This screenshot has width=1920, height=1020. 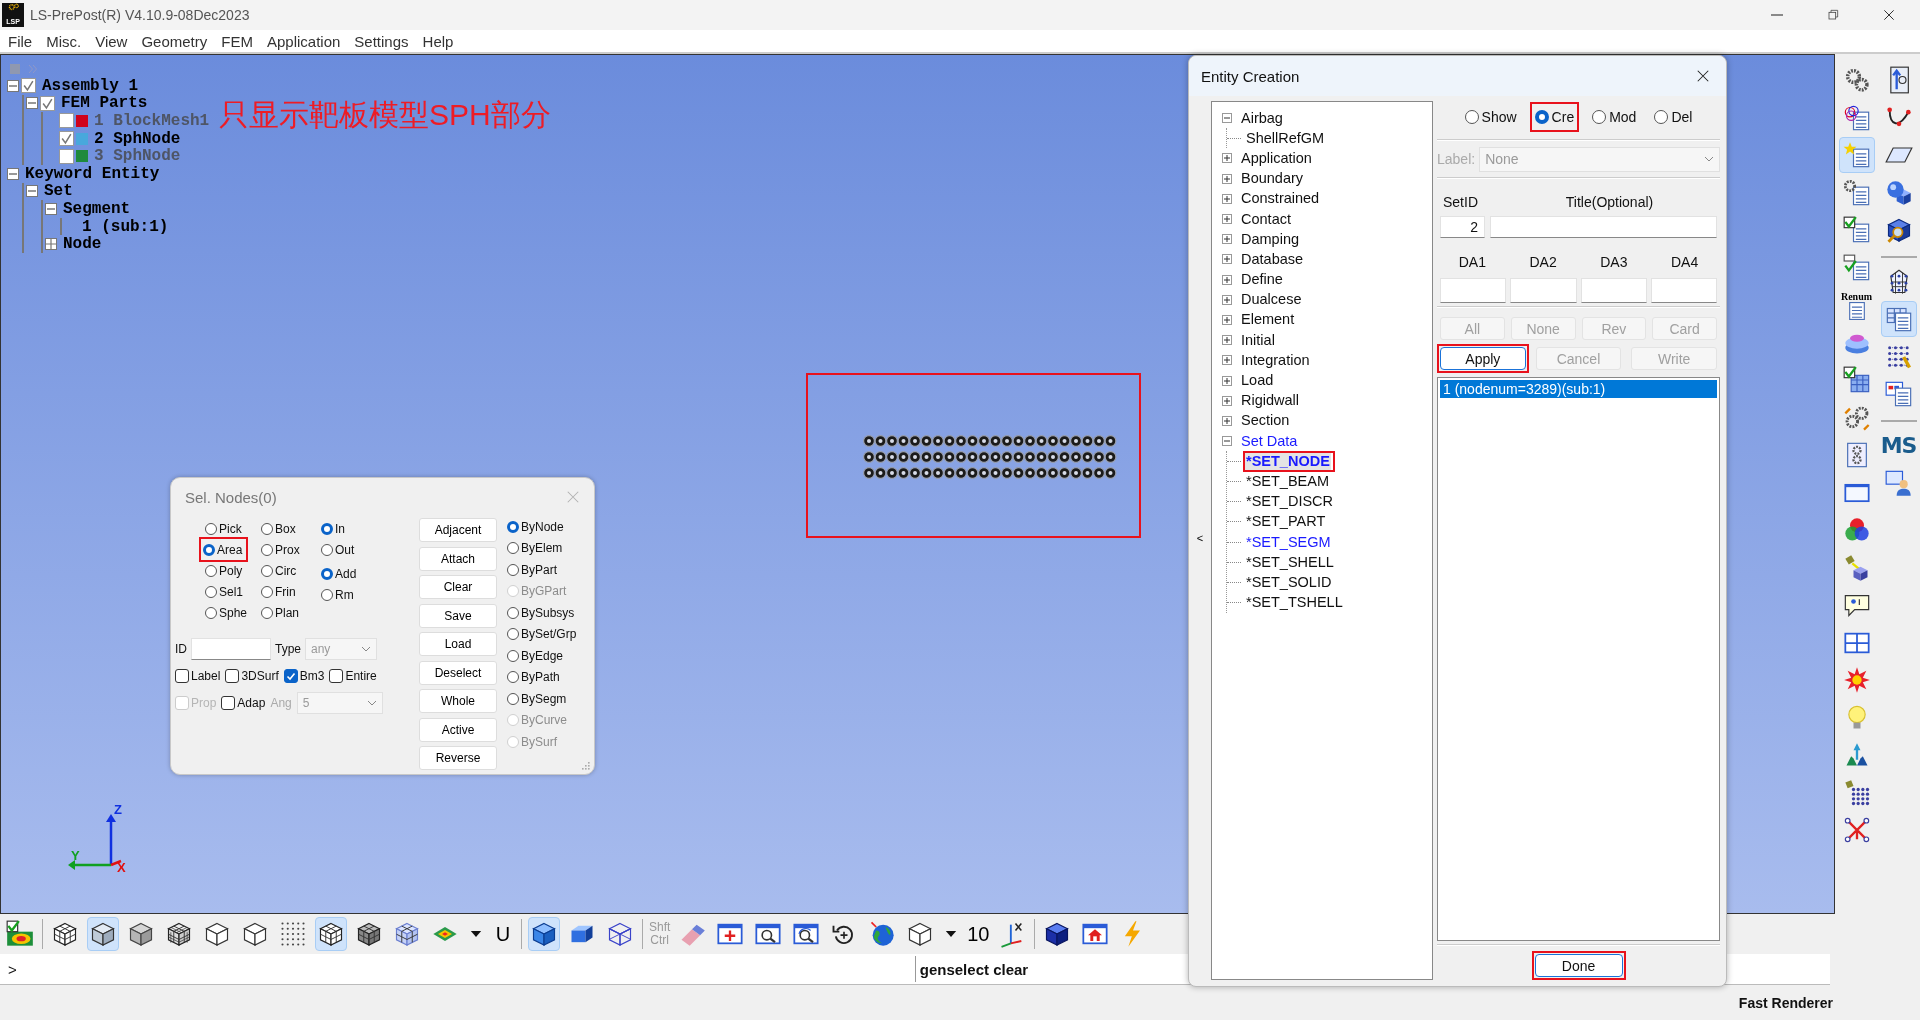 What do you see at coordinates (458, 672) in the screenshot?
I see `action-button: Deselect` at bounding box center [458, 672].